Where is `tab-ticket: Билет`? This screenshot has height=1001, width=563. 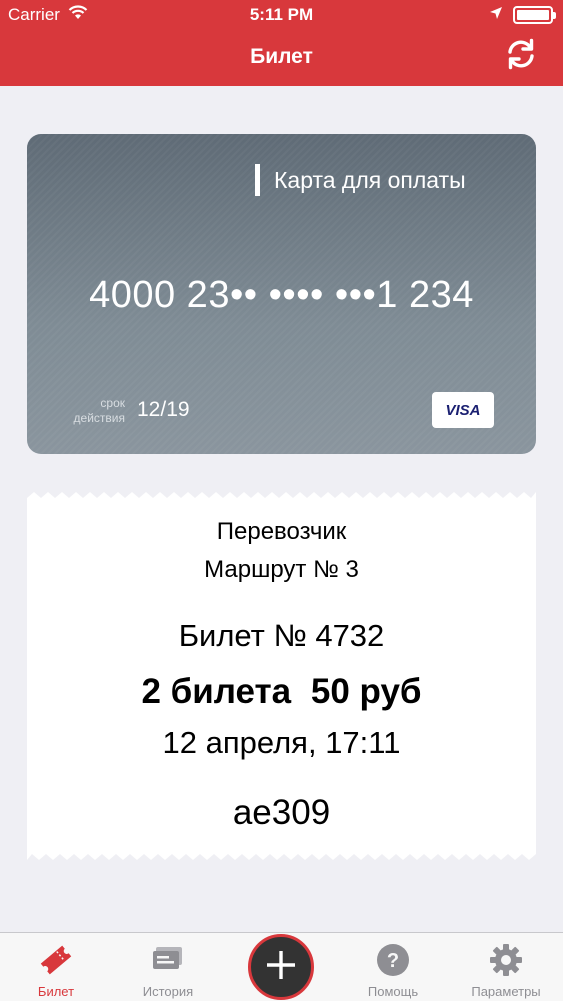 tab-ticket: Билет is located at coordinates (56, 967).